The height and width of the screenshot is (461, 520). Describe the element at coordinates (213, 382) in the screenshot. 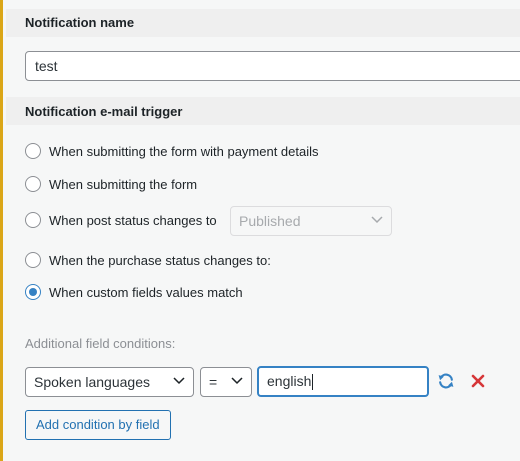

I see `condition-operator-value: =` at that location.